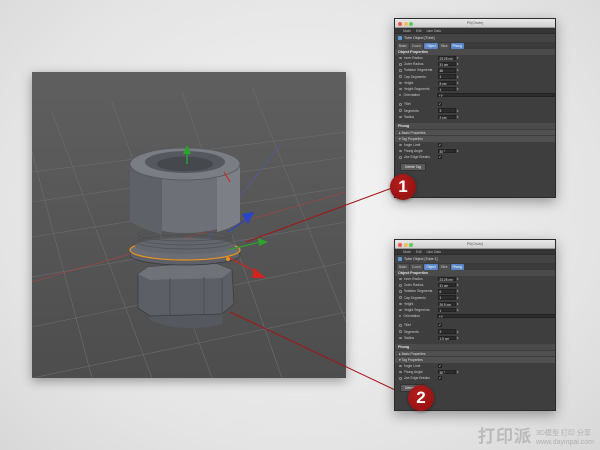 The width and height of the screenshot is (600, 450). What do you see at coordinates (446, 291) in the screenshot?
I see `property-value-field: 6` at bounding box center [446, 291].